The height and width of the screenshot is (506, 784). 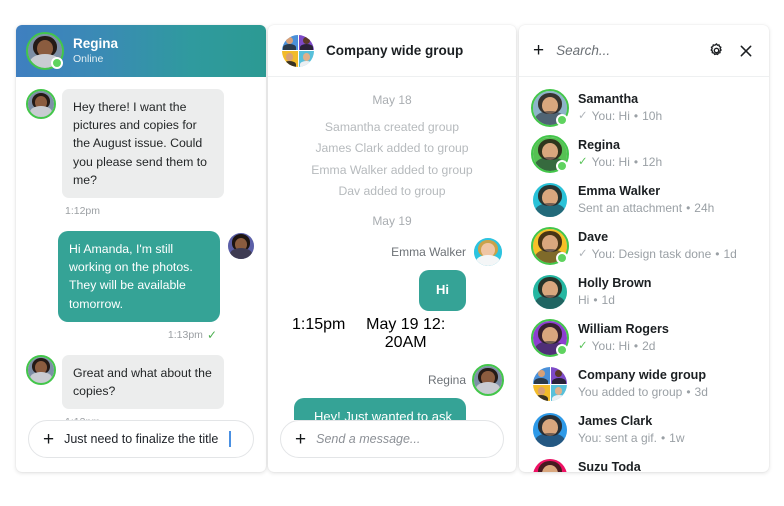 I want to click on message-composer: + Just need to finalize the title, so click(x=141, y=439).